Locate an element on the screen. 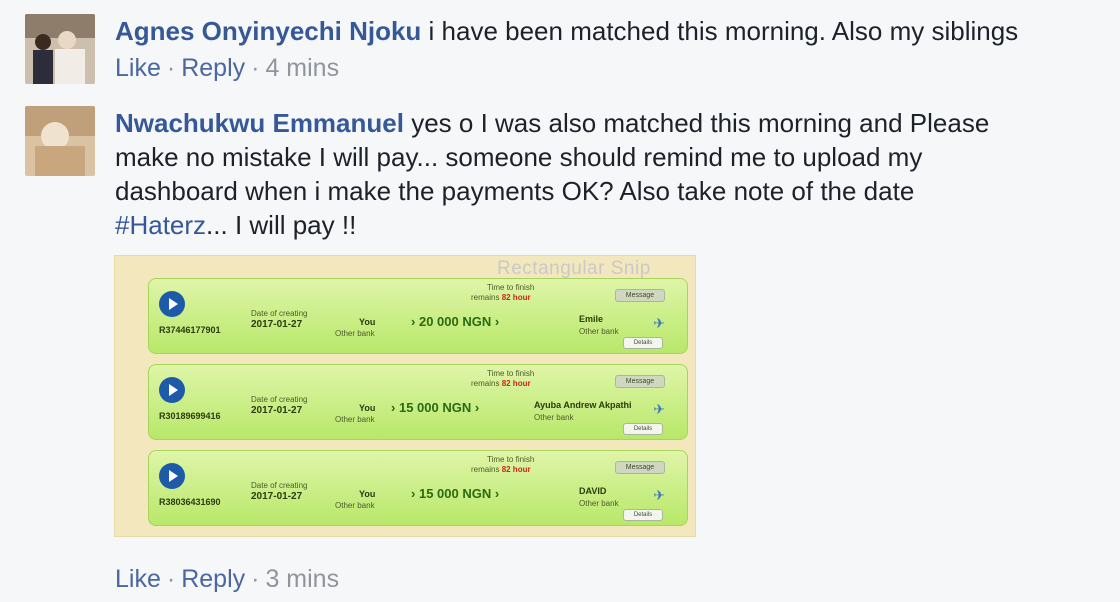  hashtag-link: #Haterz is located at coordinates (160, 225).